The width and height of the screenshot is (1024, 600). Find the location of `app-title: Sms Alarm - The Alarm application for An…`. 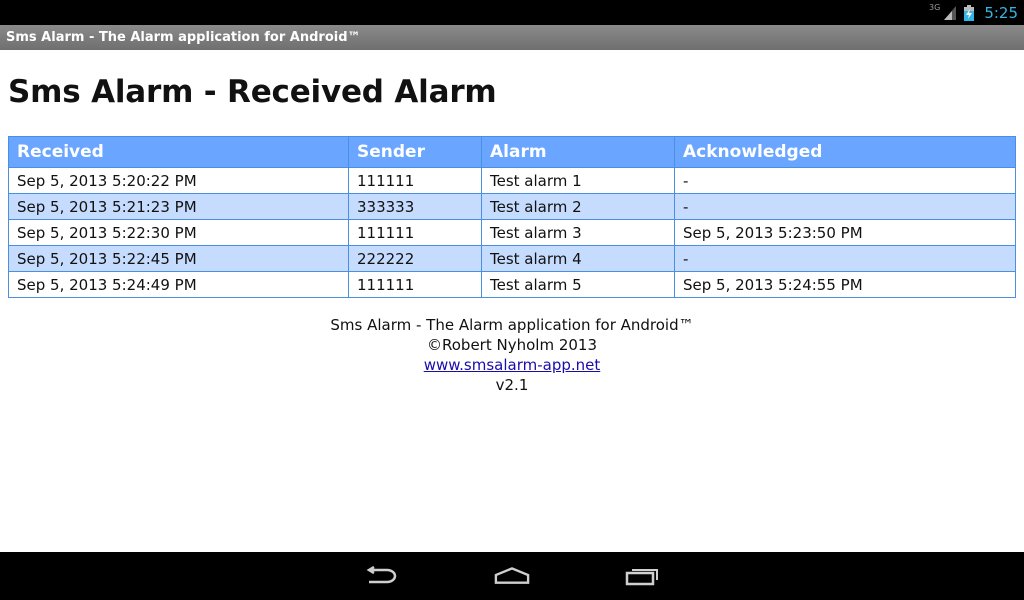

app-title: Sms Alarm - The Alarm application for An… is located at coordinates (183, 37).